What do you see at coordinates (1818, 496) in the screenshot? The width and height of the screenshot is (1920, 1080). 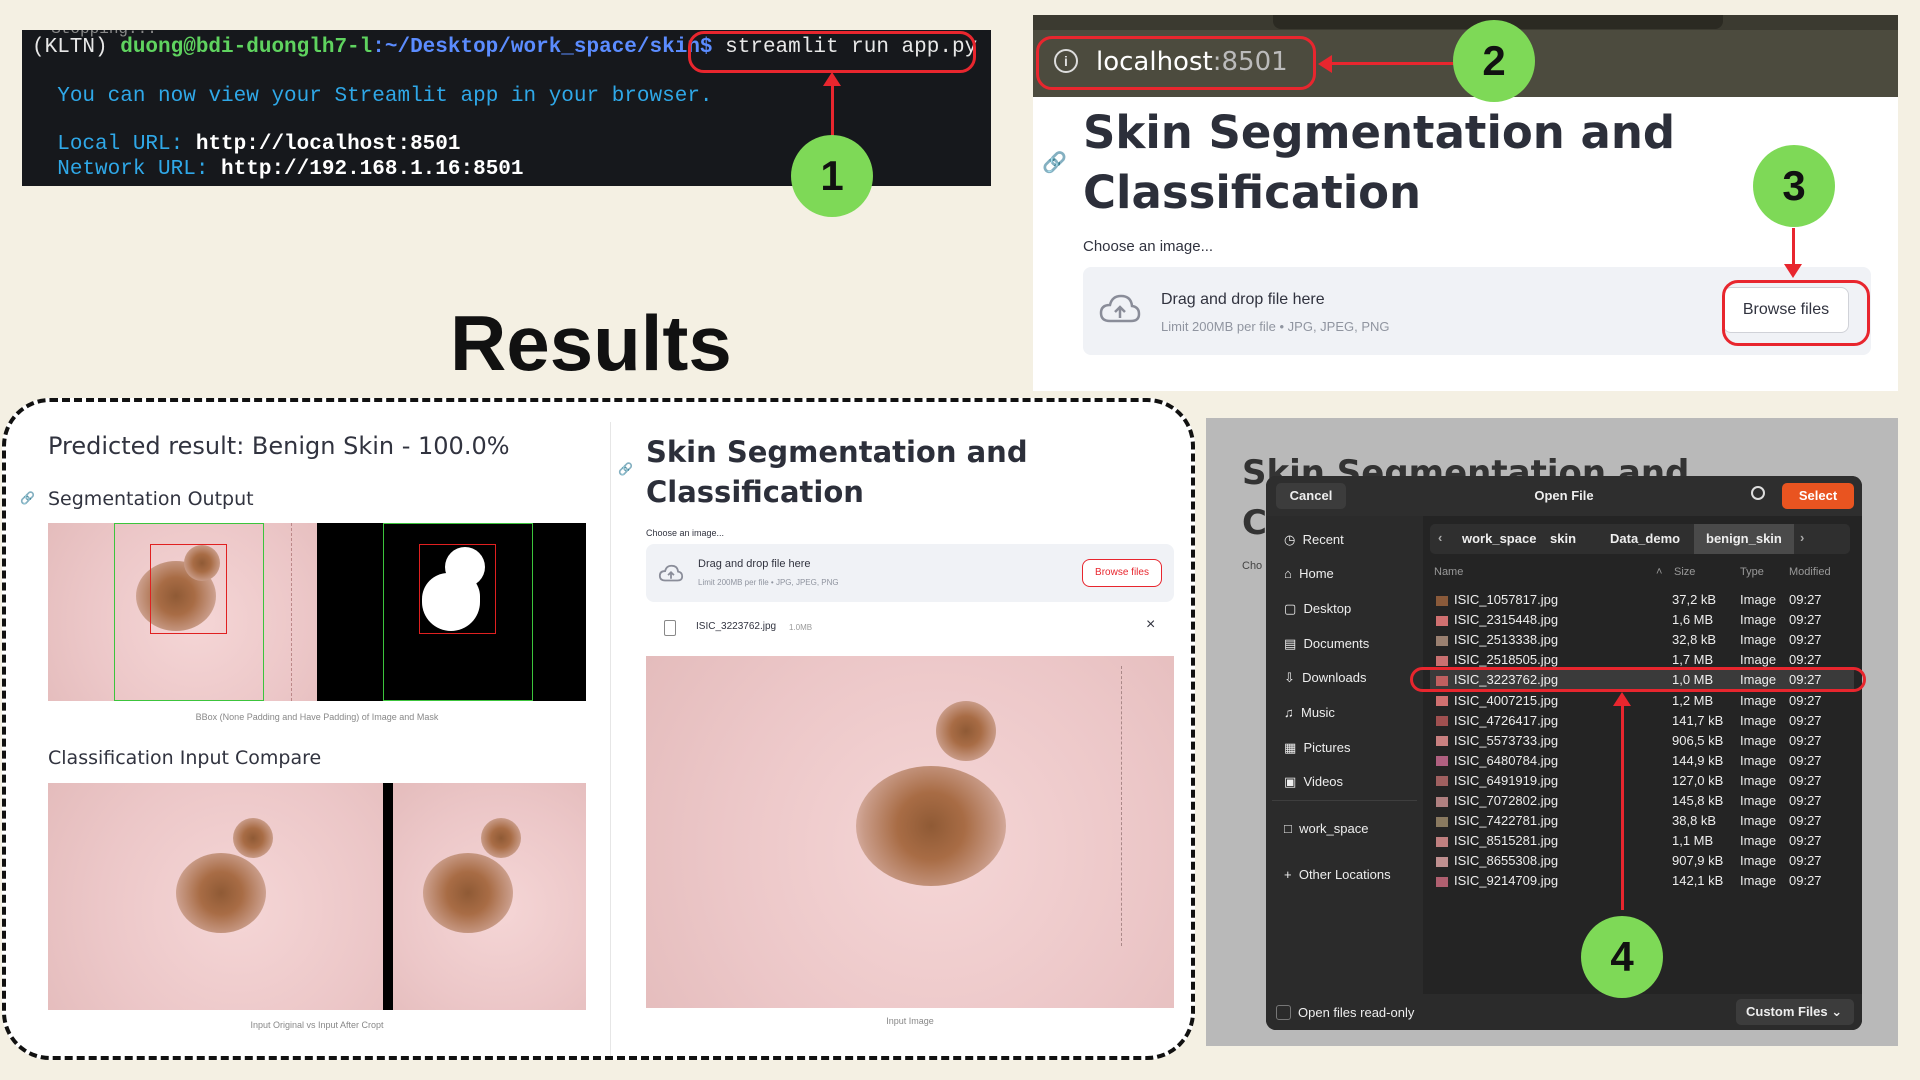 I see `select-button: Select` at bounding box center [1818, 496].